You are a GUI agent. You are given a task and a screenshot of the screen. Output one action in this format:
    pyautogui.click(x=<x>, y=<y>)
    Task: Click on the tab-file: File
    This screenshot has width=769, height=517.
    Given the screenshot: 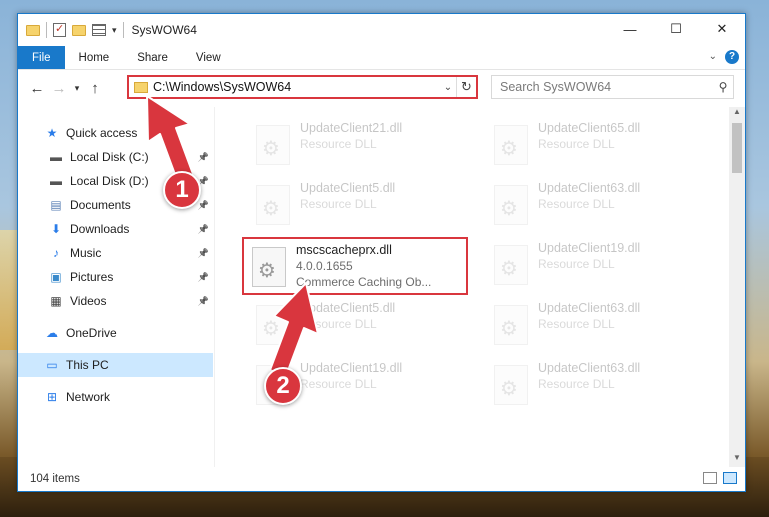 What is the action you would take?
    pyautogui.click(x=41, y=57)
    